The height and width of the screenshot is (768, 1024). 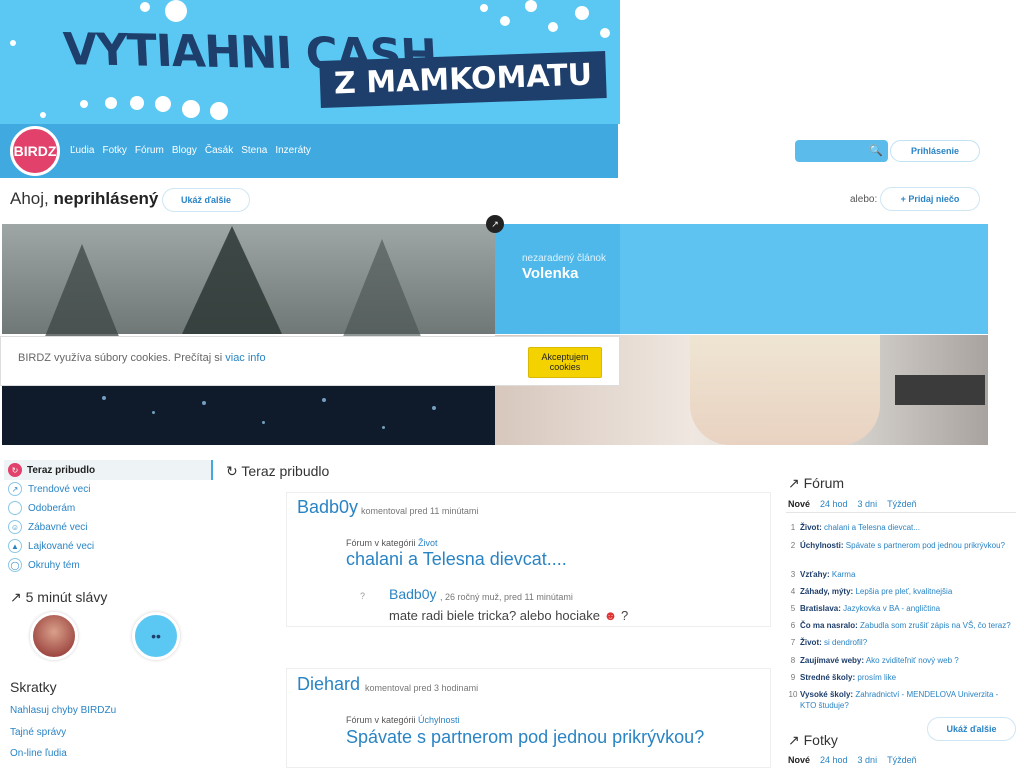 What do you see at coordinates (793, 545) in the screenshot?
I see `item-number: 2` at bounding box center [793, 545].